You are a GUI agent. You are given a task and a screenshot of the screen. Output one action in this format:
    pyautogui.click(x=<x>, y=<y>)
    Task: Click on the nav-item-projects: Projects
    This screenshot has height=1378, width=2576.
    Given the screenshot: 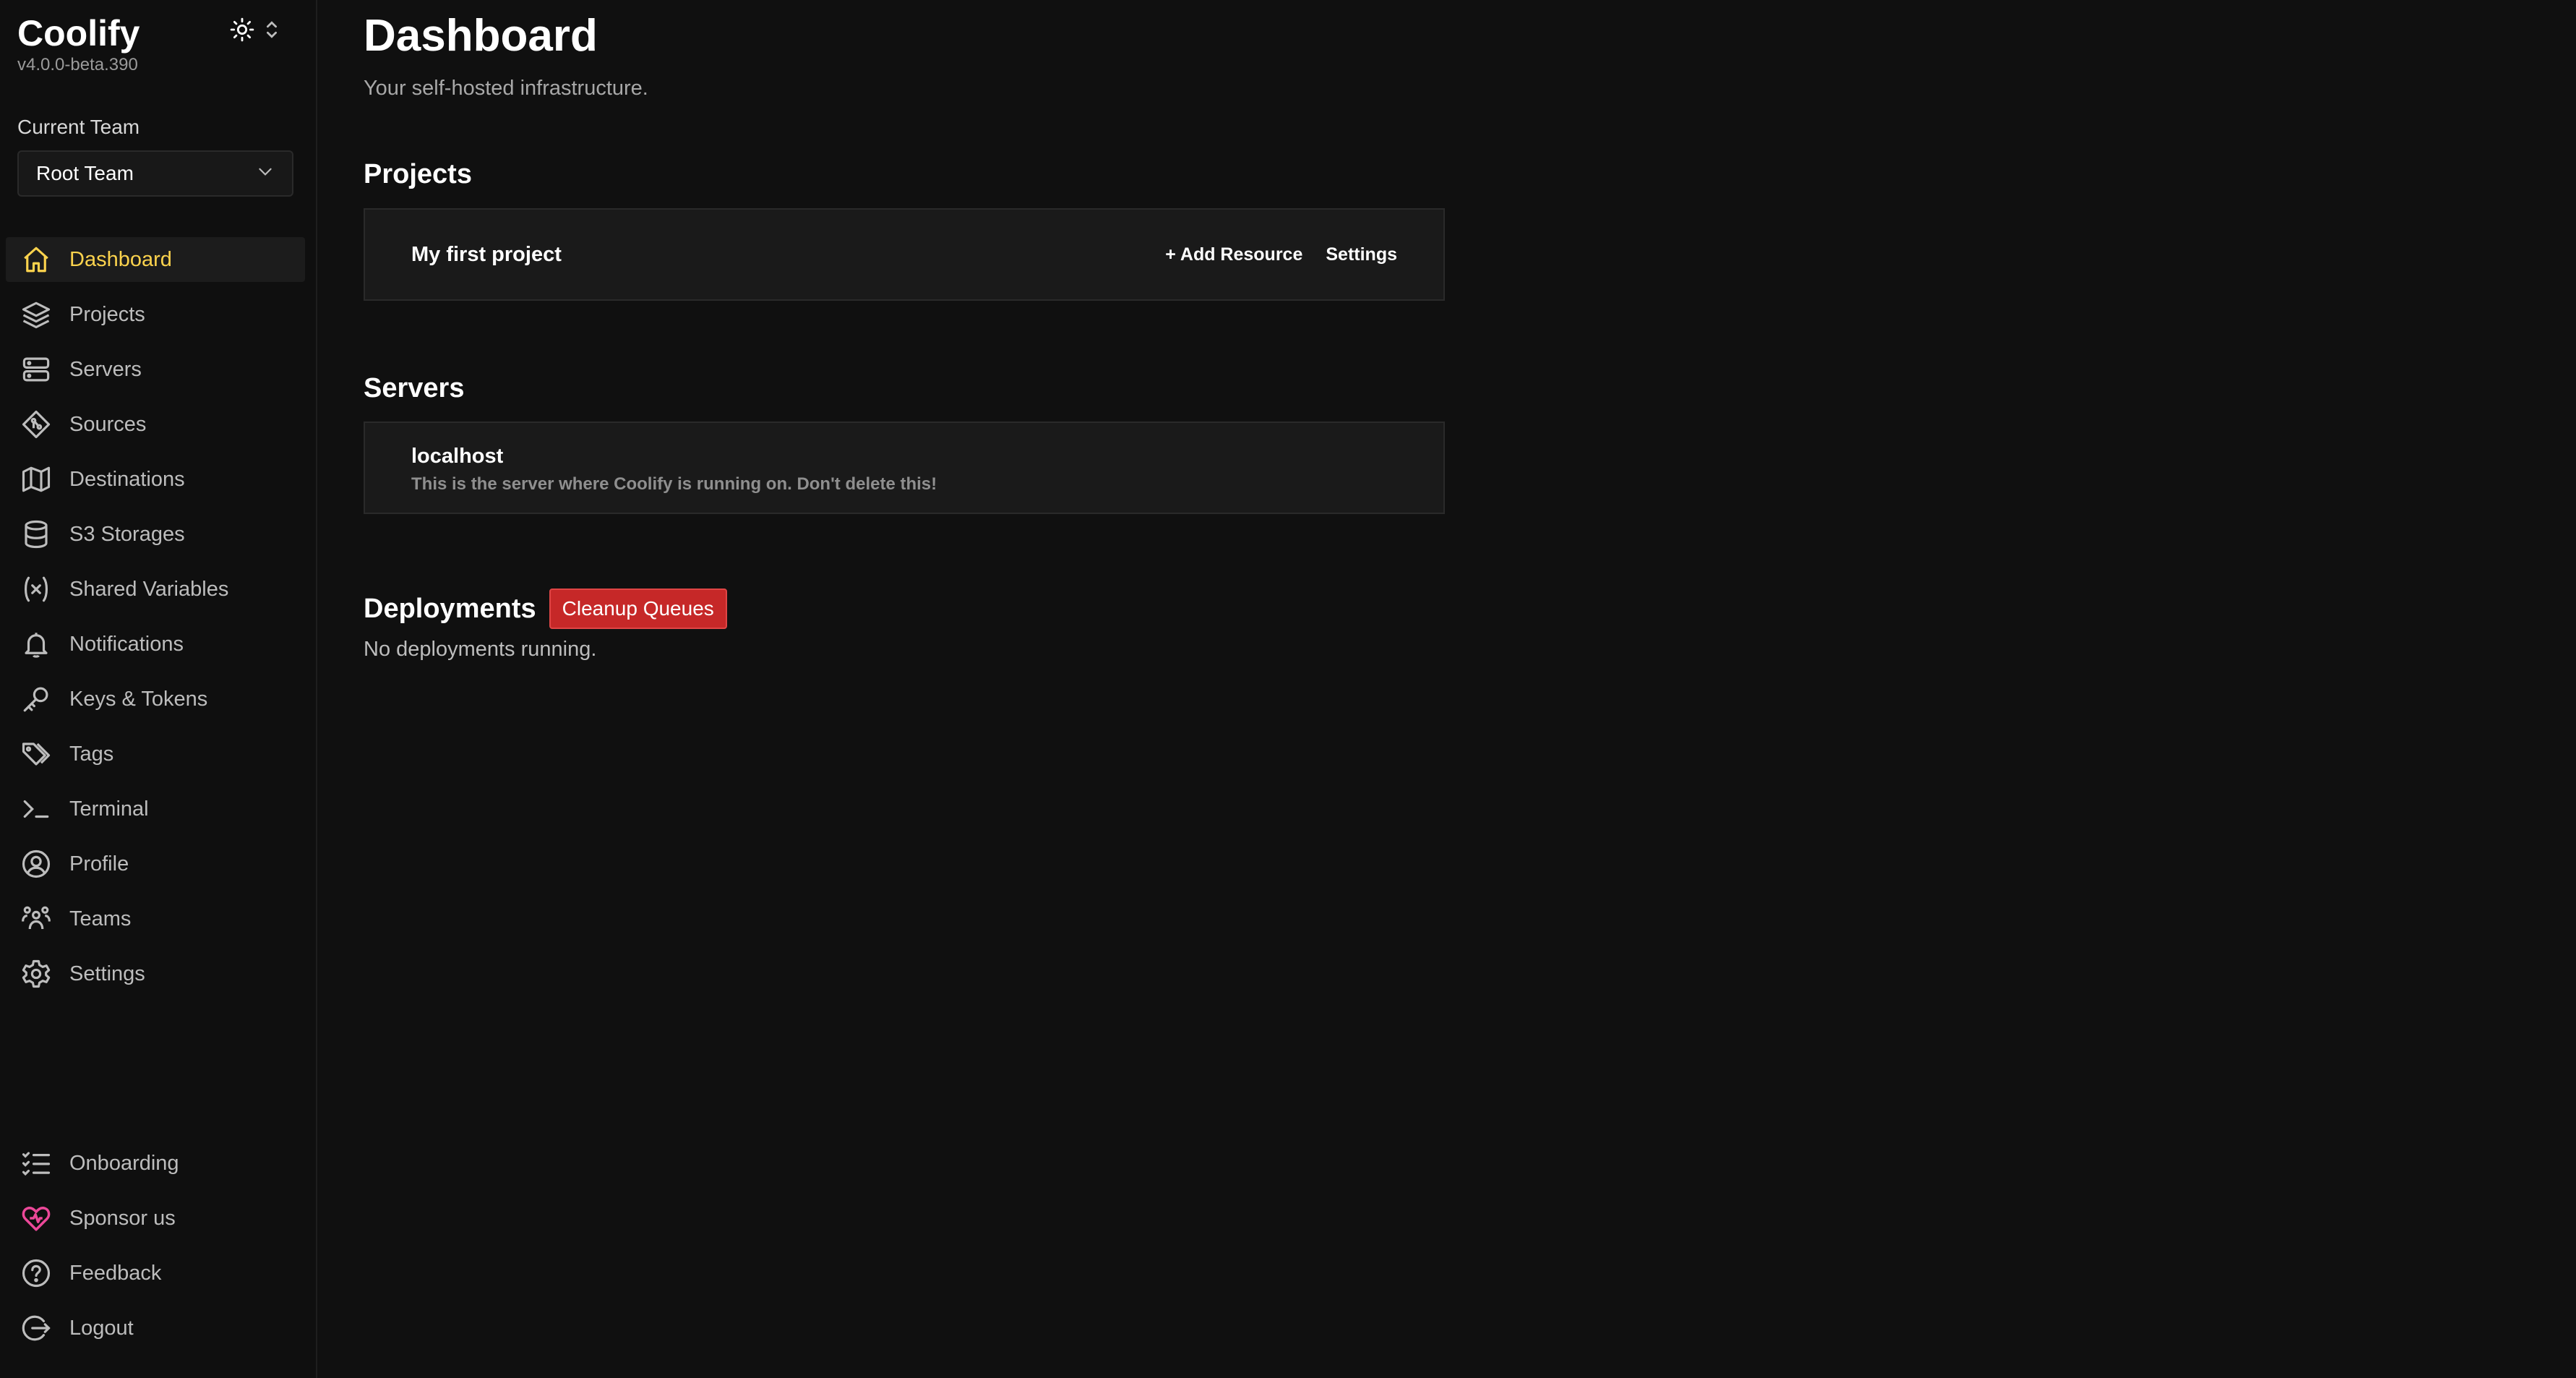 What is the action you would take?
    pyautogui.click(x=156, y=314)
    